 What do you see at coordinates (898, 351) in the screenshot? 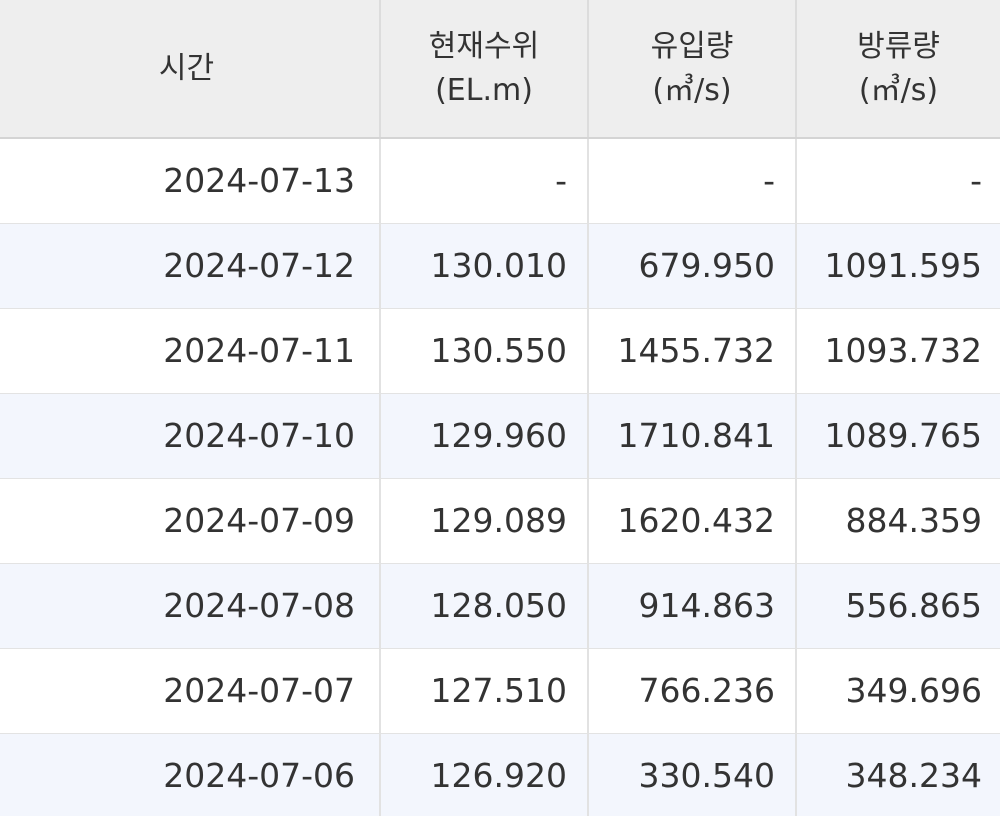
I see `cell-outflow: 1093.732` at bounding box center [898, 351].